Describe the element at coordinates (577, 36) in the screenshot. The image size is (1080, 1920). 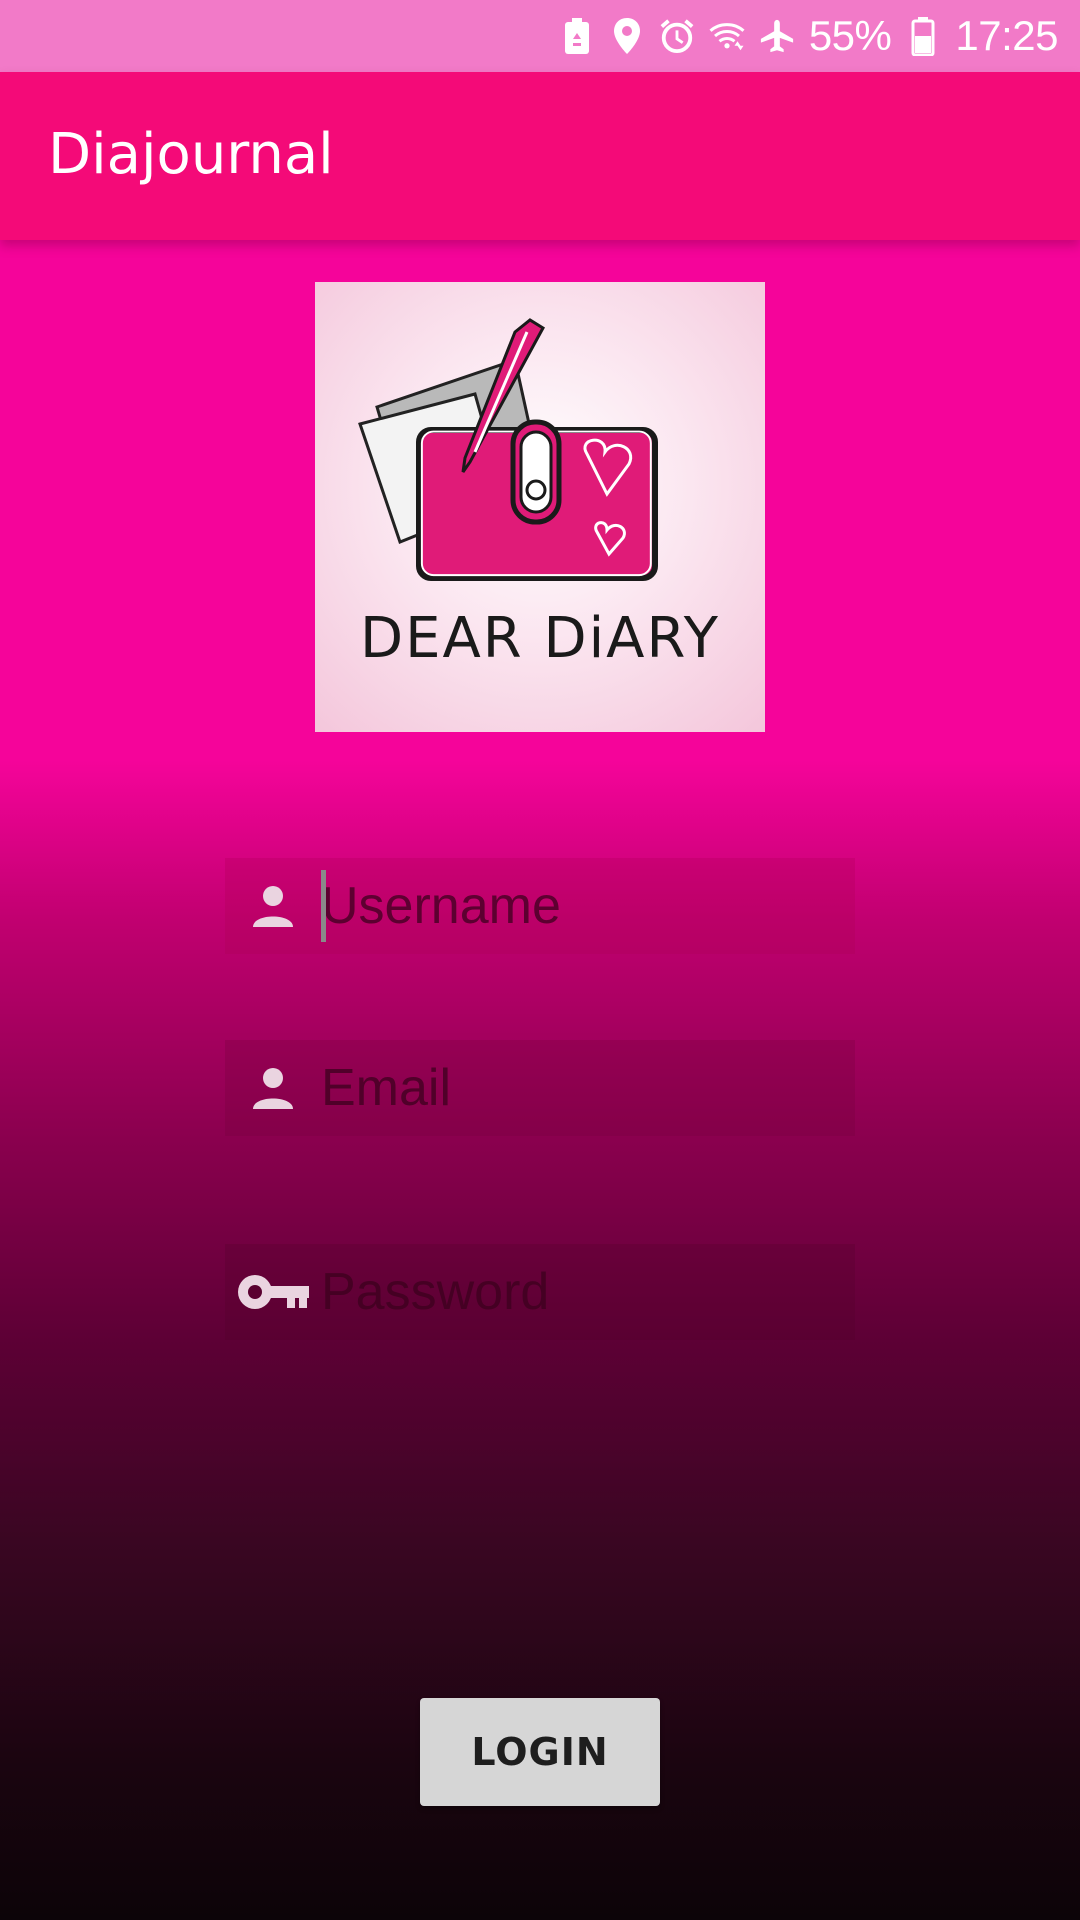
I see `battery-saver-icon` at that location.